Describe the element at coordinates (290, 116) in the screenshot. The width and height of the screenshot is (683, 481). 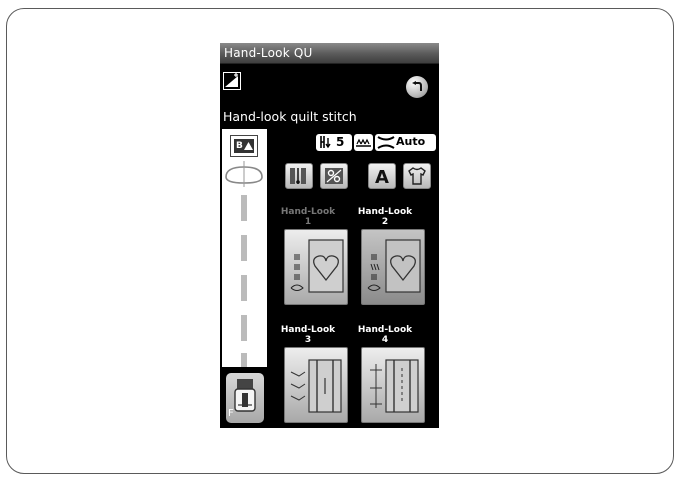
I see `stitch-name: Hand-look quilt stitch` at that location.